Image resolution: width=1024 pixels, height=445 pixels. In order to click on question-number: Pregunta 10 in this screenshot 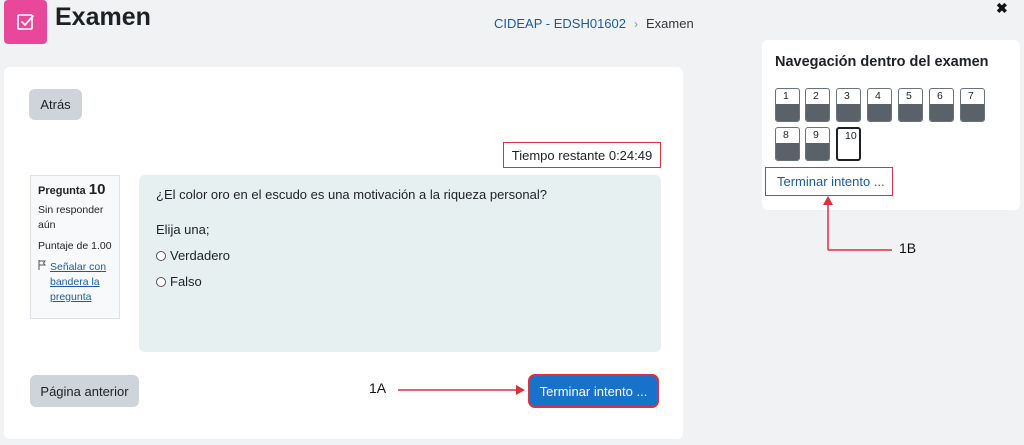, I will do `click(75, 190)`.